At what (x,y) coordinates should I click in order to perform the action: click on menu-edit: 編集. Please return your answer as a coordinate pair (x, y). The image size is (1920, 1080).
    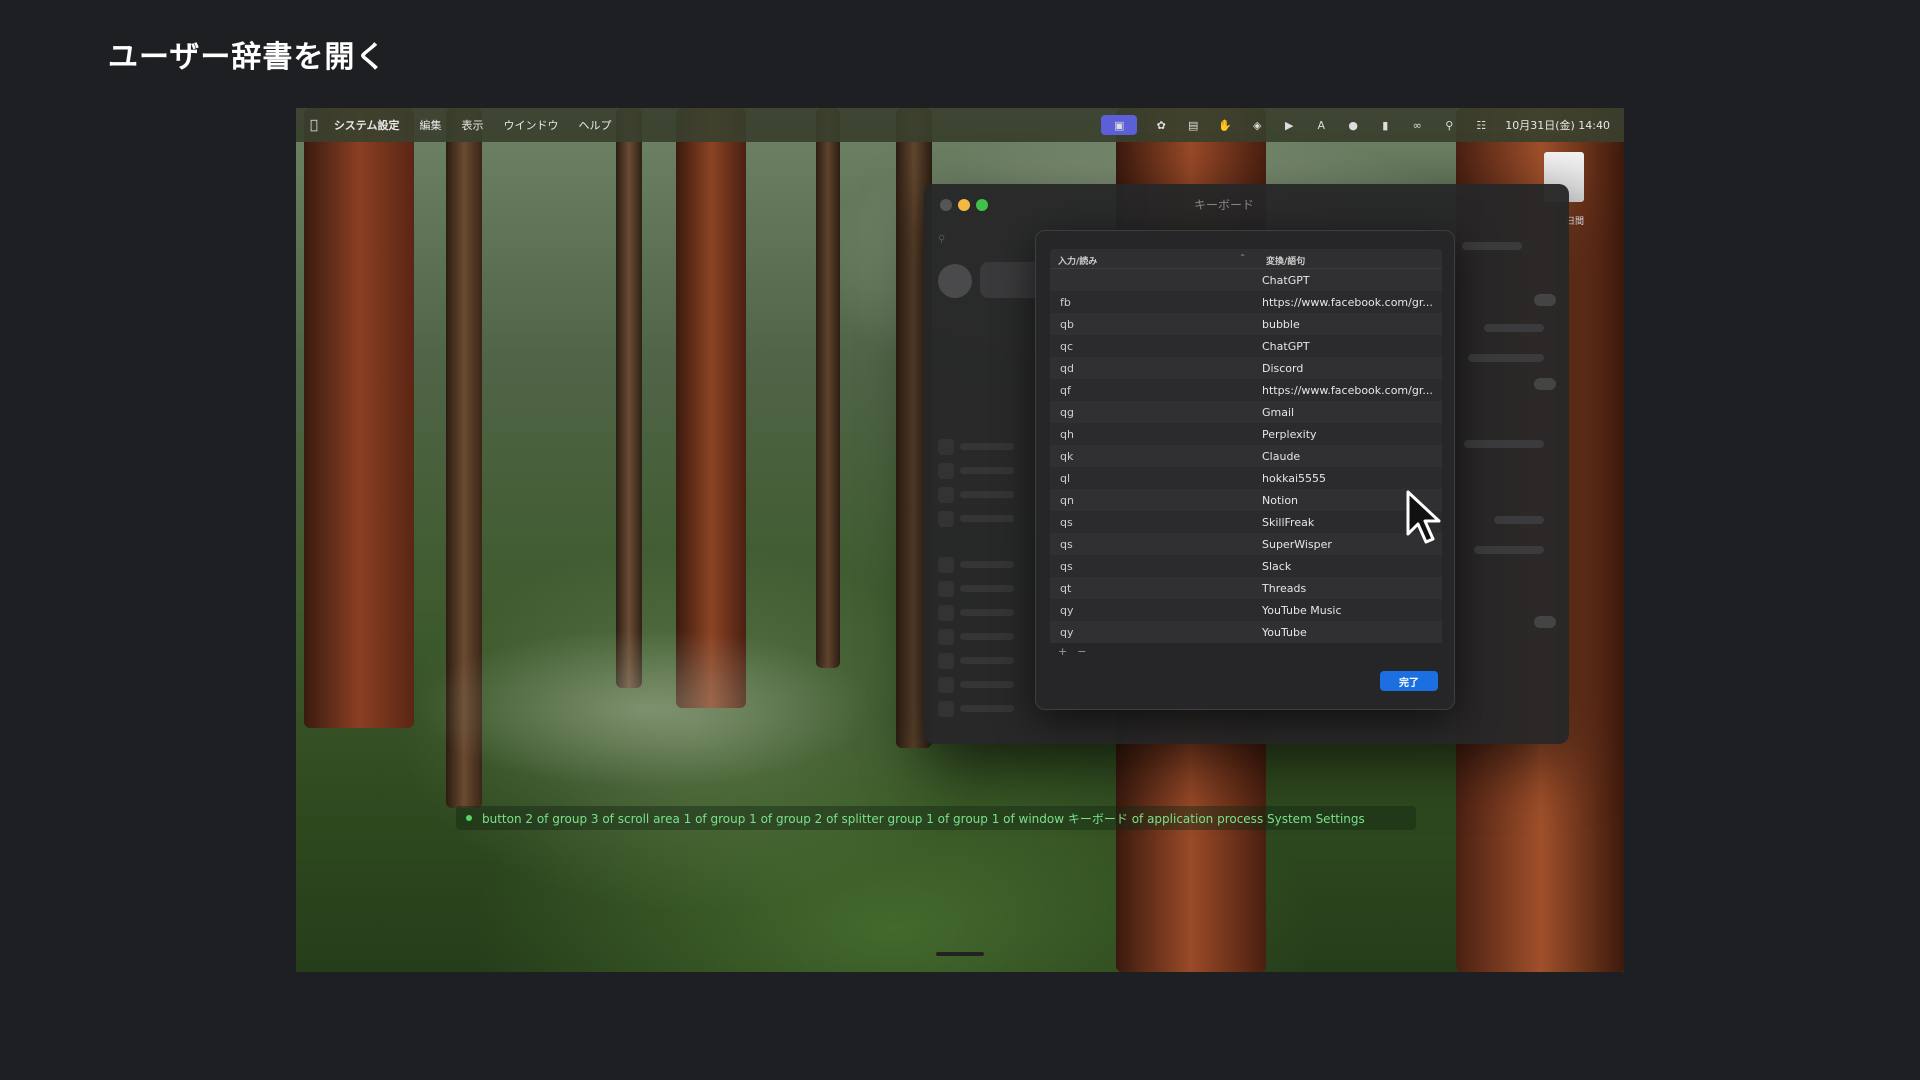
    Looking at the image, I should click on (430, 125).